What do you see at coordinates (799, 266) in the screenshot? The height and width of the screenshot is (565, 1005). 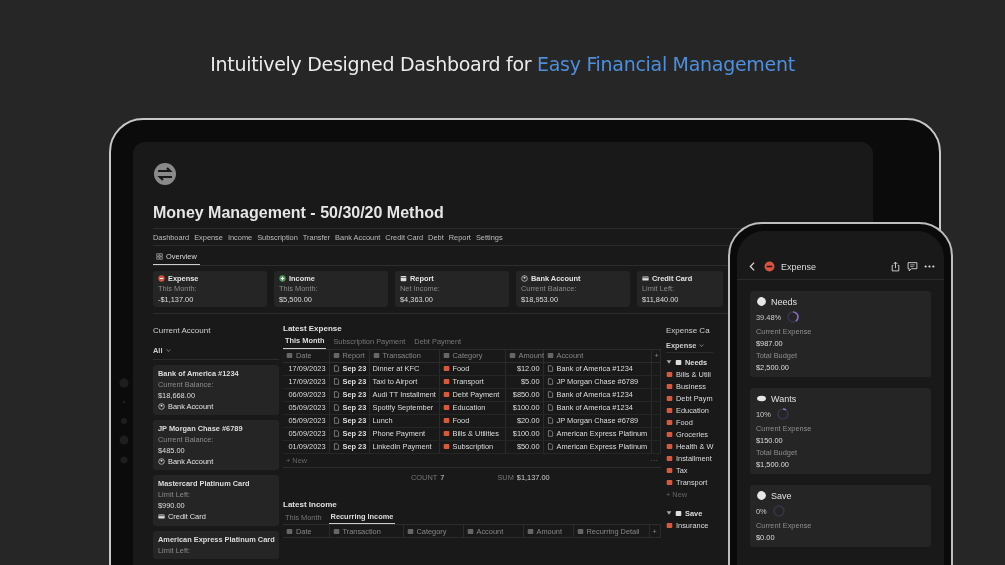 I see `page-title: Expense` at bounding box center [799, 266].